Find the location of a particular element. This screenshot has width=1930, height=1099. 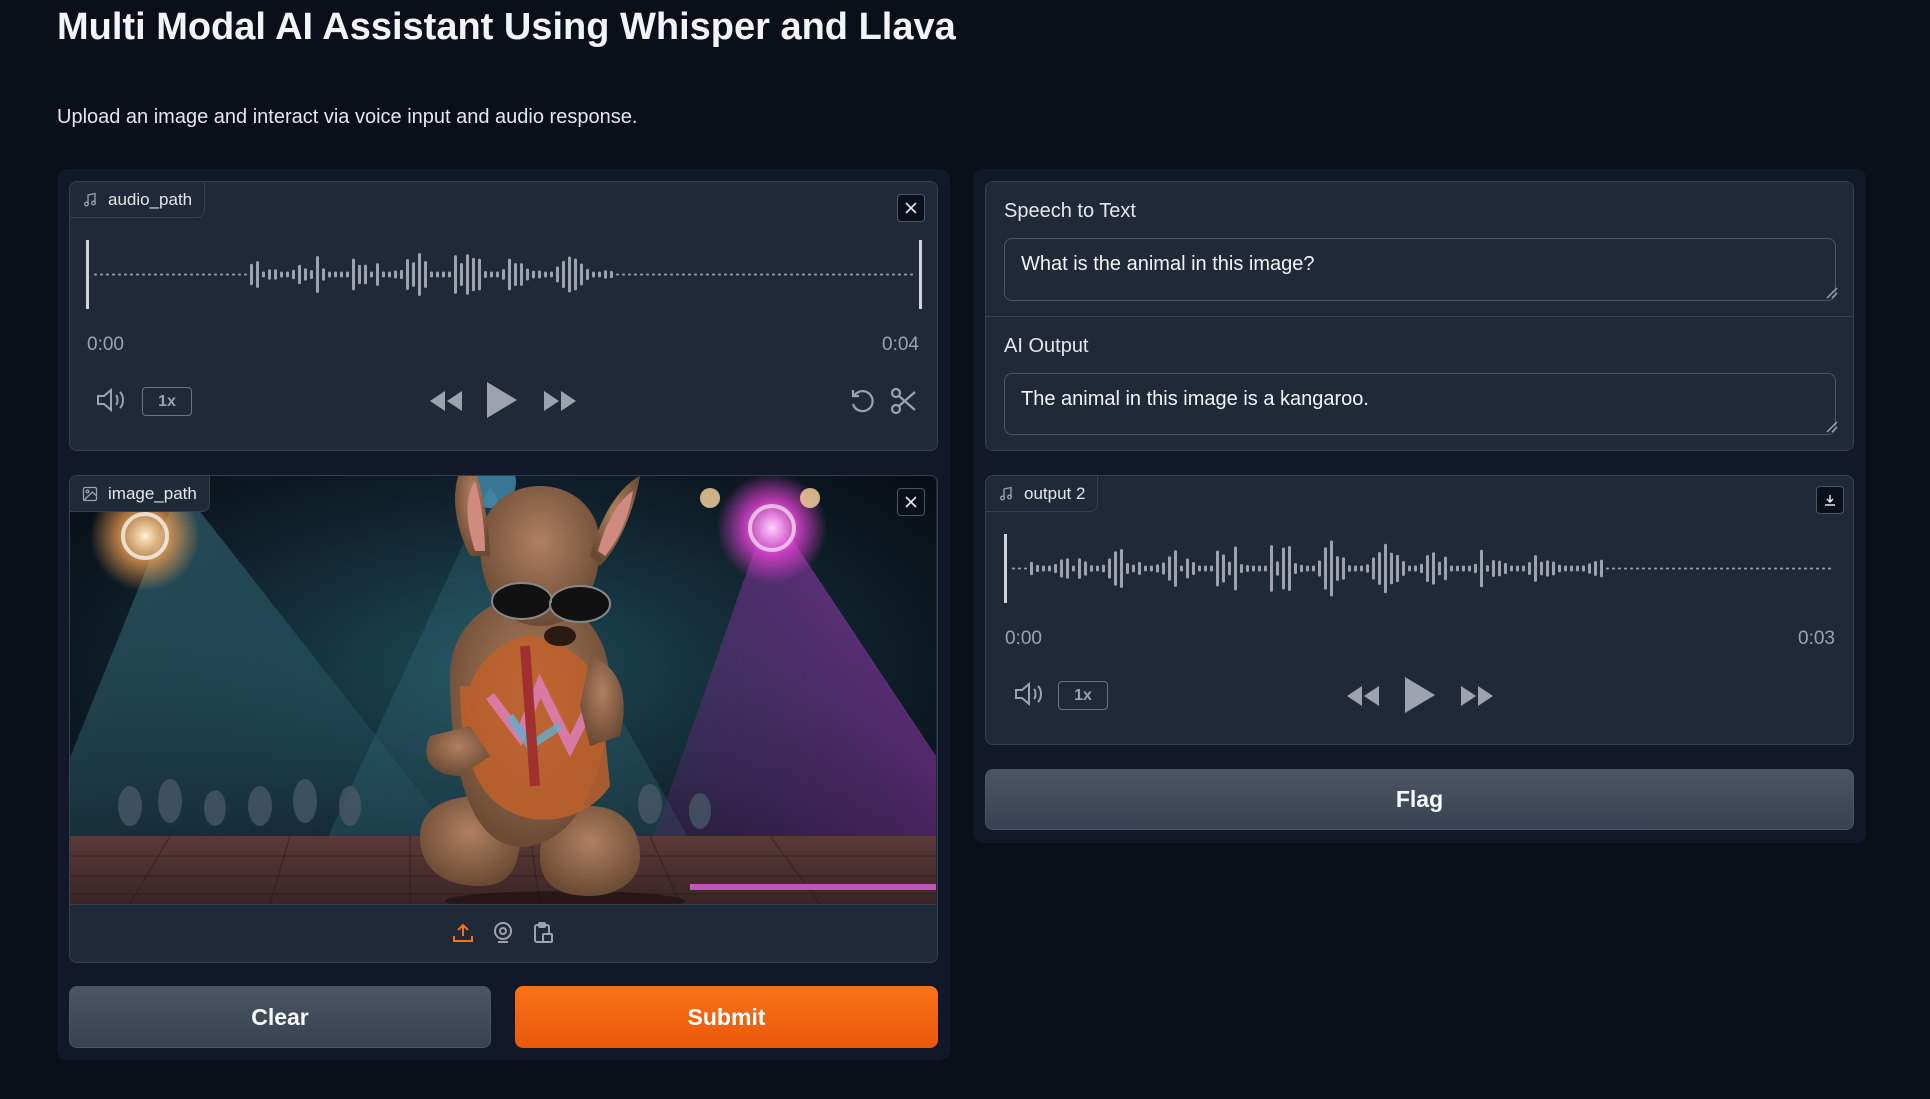

upload-icon is located at coordinates (463, 933).